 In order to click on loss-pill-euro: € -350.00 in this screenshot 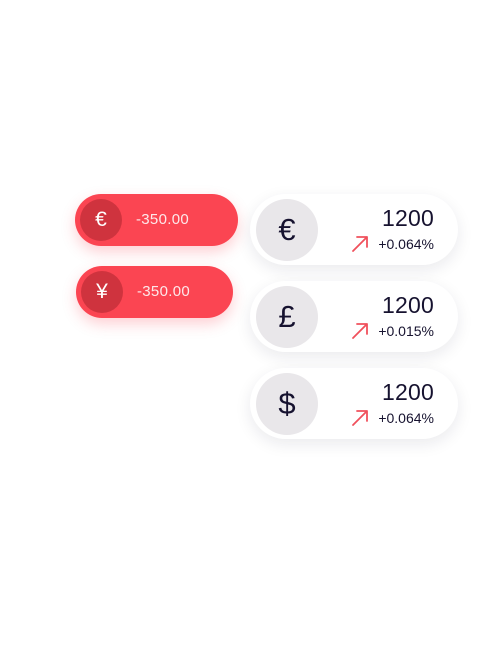, I will do `click(156, 220)`.